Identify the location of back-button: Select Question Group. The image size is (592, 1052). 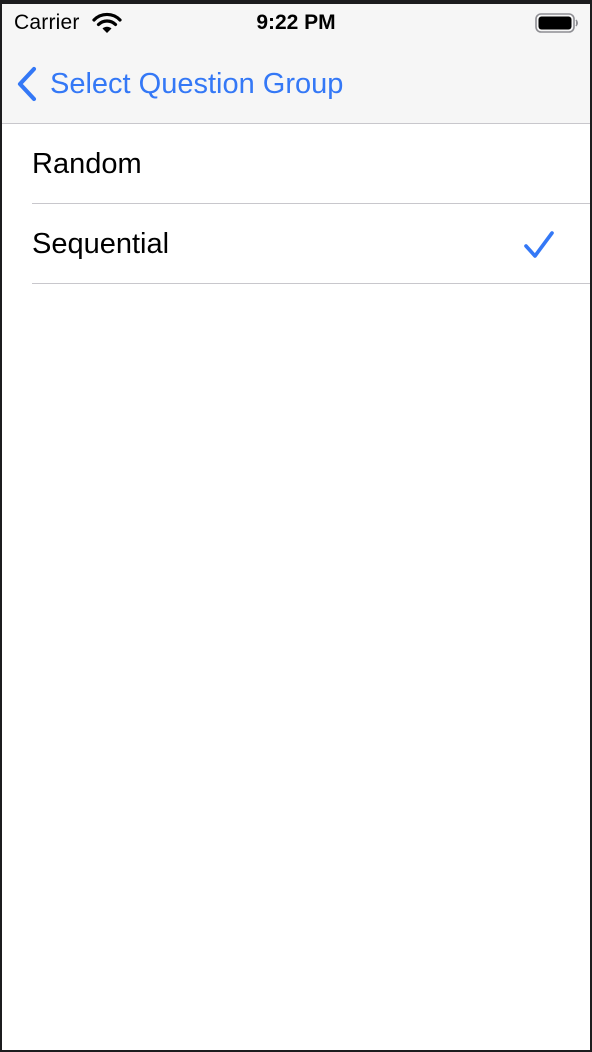
(178, 84).